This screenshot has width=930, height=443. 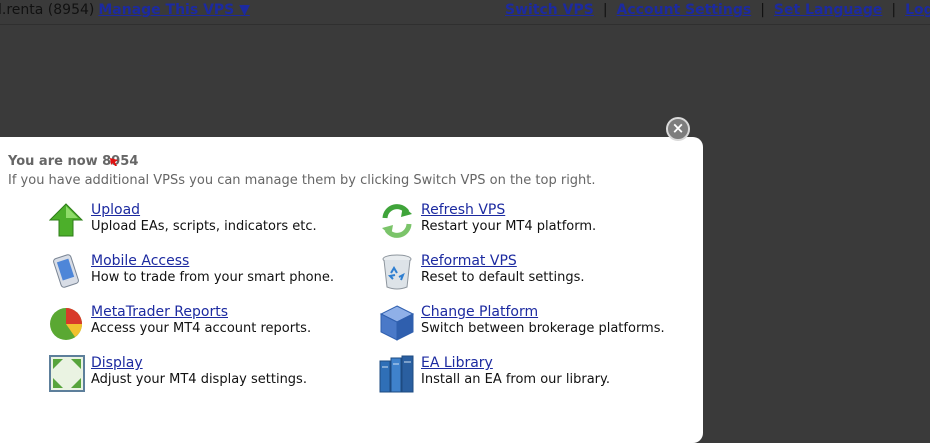 I want to click on upload-link: Upload, so click(x=115, y=210).